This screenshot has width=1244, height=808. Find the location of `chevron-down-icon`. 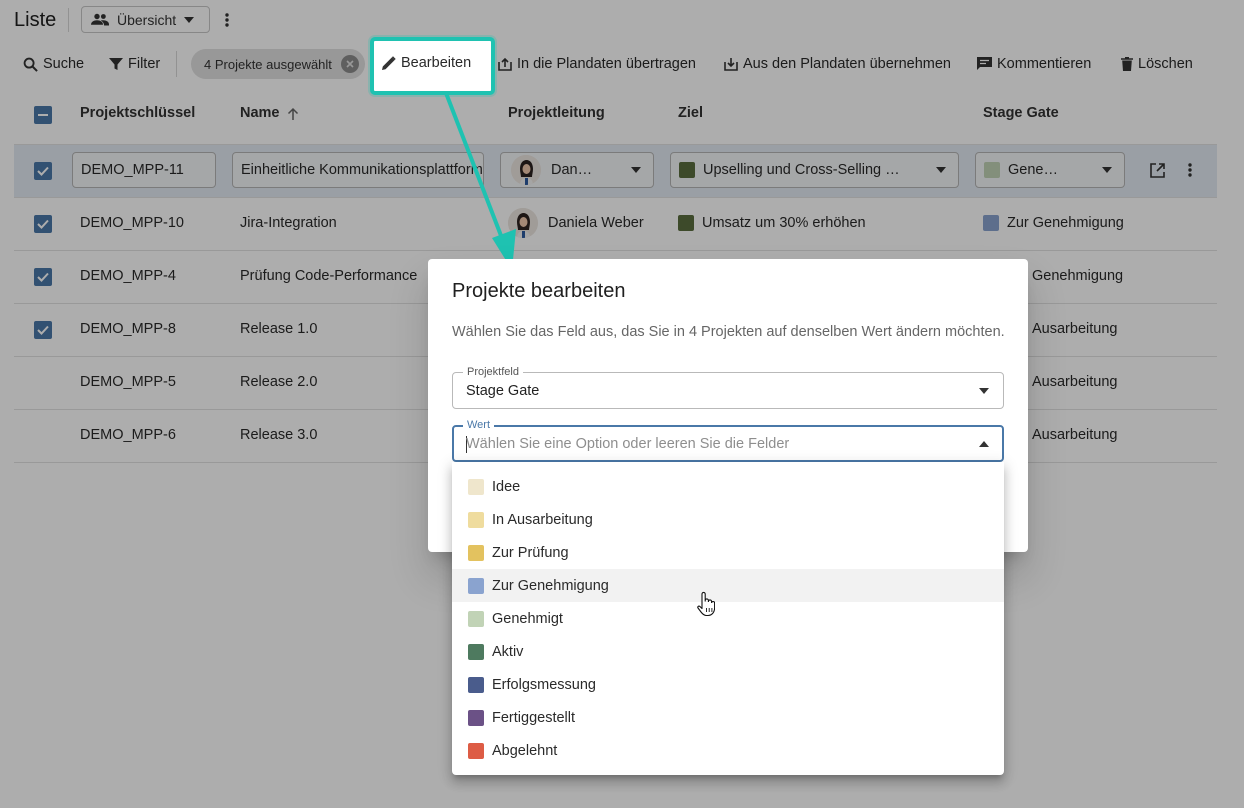

chevron-down-icon is located at coordinates (984, 391).